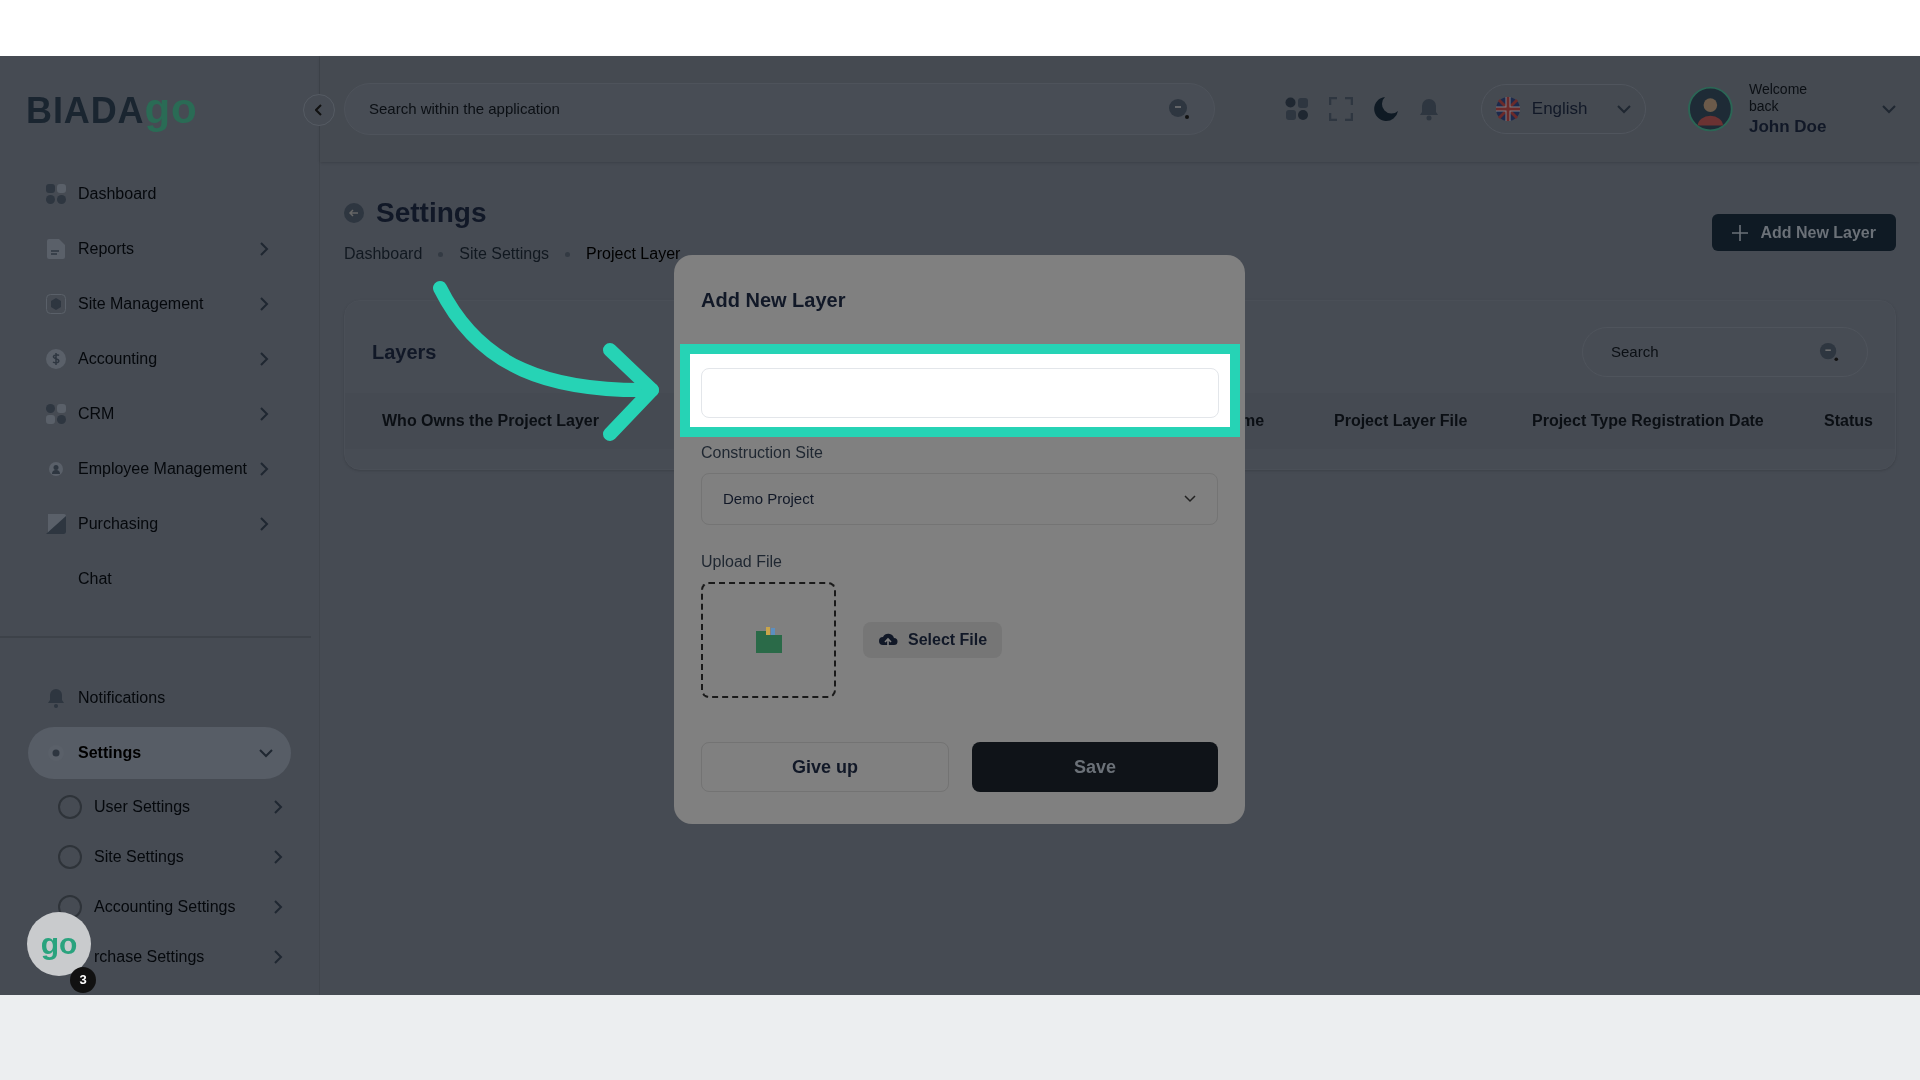 This screenshot has height=1080, width=1920. Describe the element at coordinates (188, 957) in the screenshot. I see `submenu-item: rchase Settings` at that location.